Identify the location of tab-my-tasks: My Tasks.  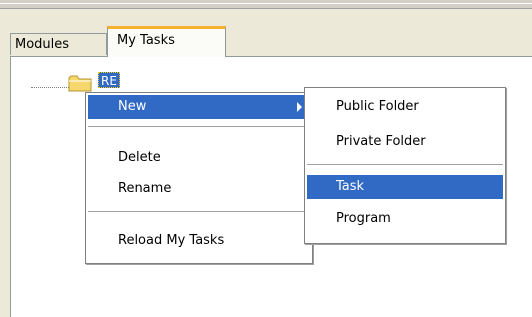
(166, 41).